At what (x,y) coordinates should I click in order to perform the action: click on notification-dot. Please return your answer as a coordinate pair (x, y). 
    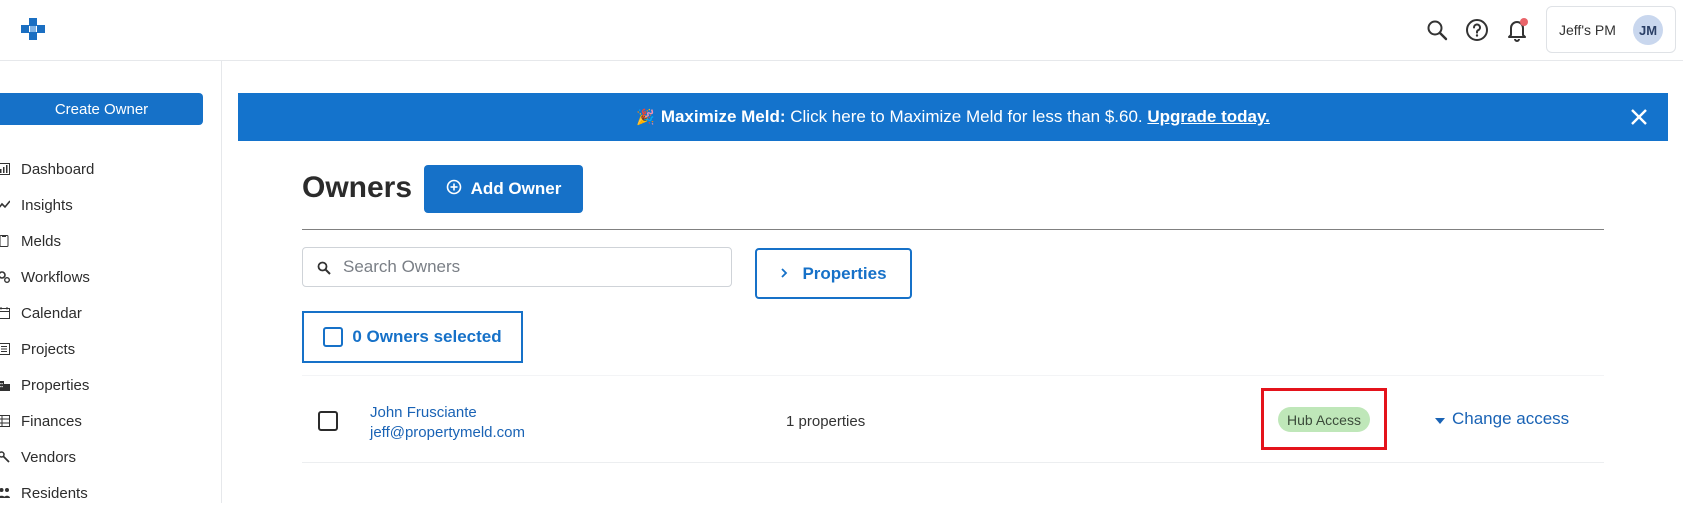
    Looking at the image, I should click on (1524, 22).